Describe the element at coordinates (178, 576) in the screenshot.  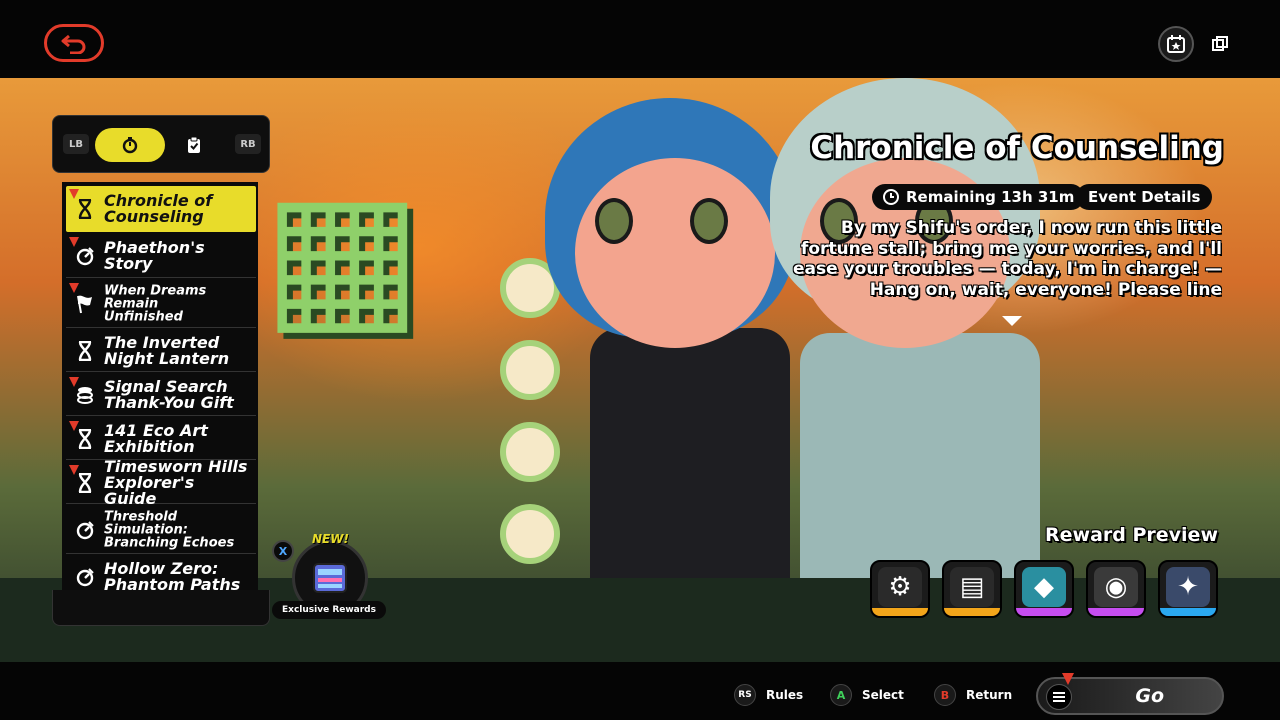
I see `event-list-item-label: Hollow Zero: Phantom Paths` at that location.